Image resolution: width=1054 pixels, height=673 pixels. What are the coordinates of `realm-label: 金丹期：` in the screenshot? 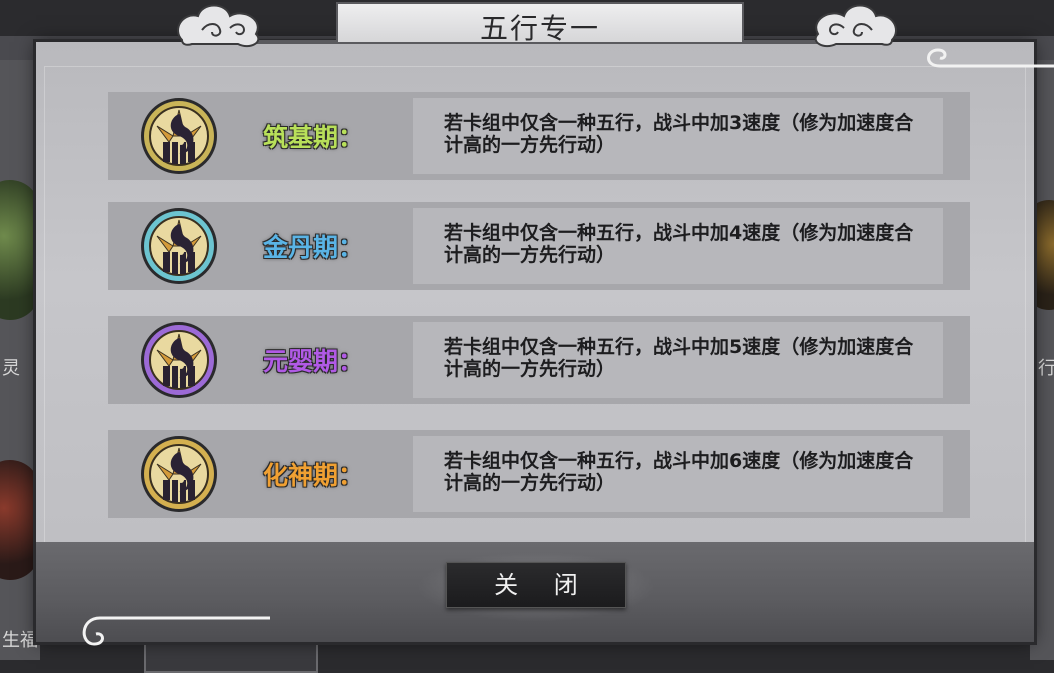 It's located at (313, 247).